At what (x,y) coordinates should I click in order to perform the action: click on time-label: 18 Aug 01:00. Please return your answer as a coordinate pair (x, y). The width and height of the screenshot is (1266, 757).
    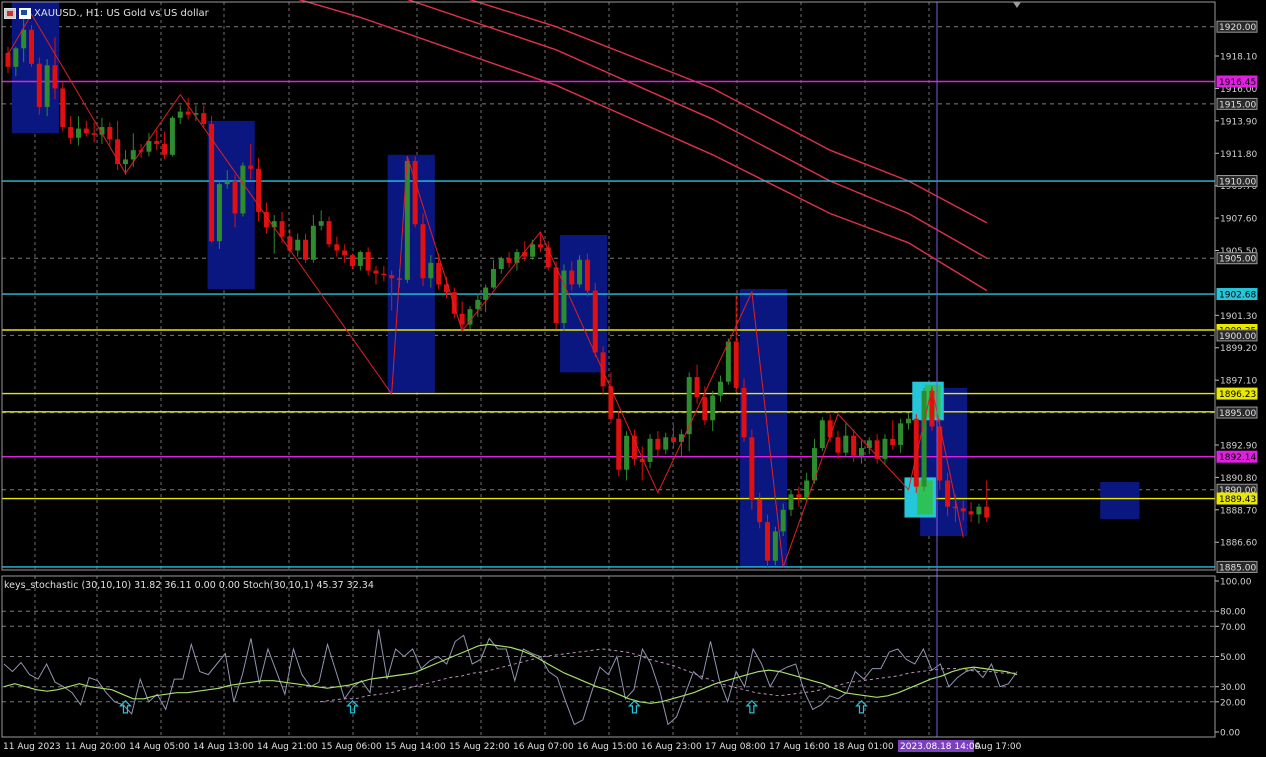
    Looking at the image, I should click on (863, 747).